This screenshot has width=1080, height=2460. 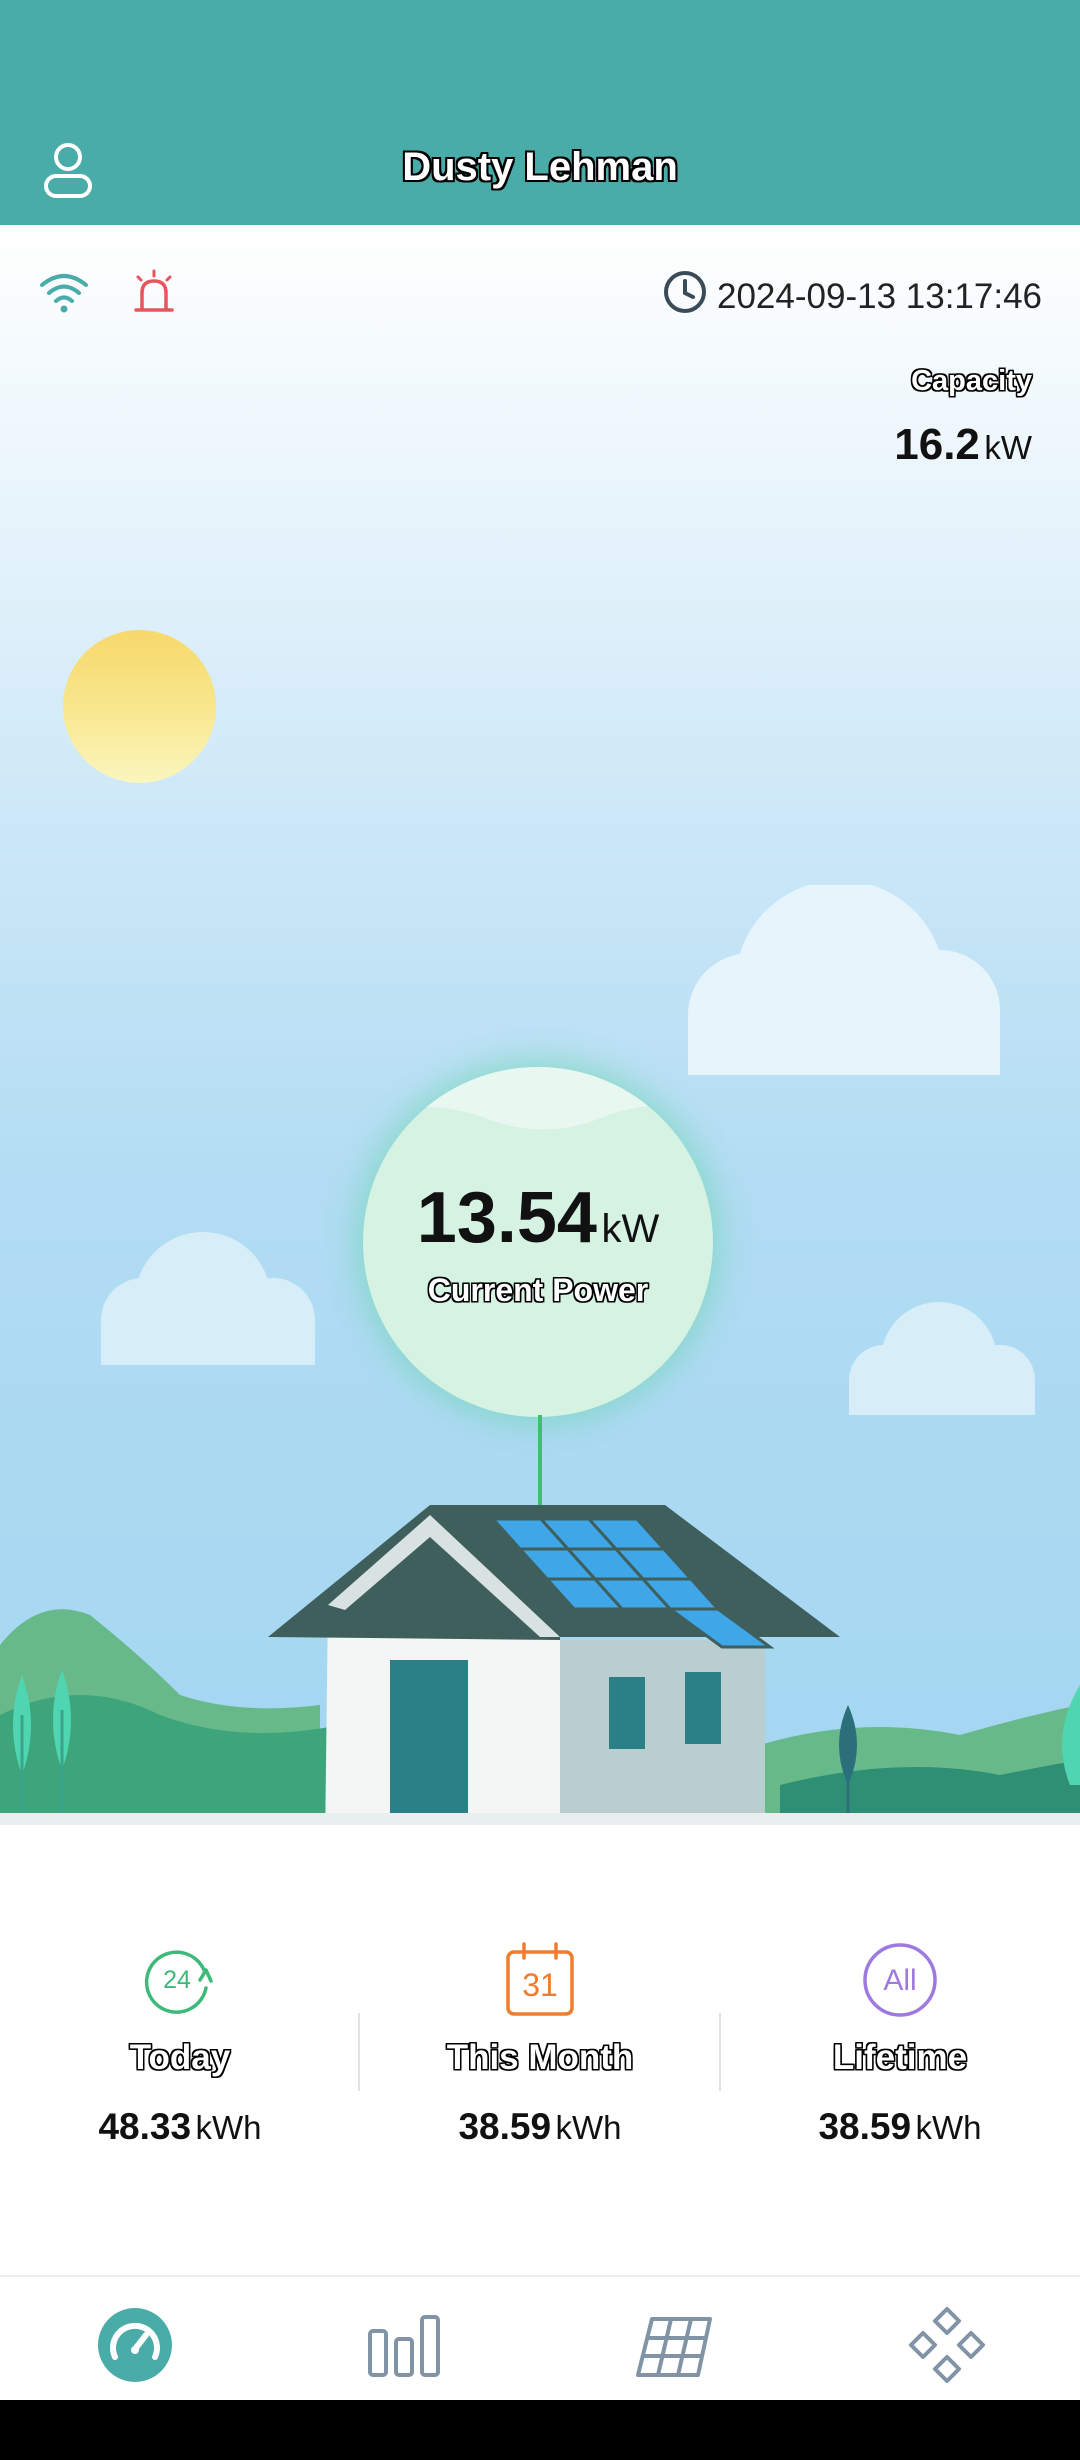 I want to click on clock-icon, so click(x=685, y=292).